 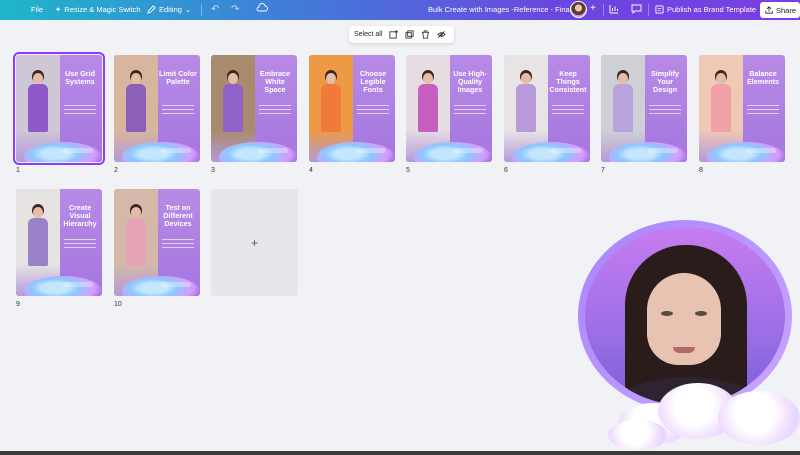 I want to click on page-heading: Create Visual Hierarchy, so click(x=80, y=215).